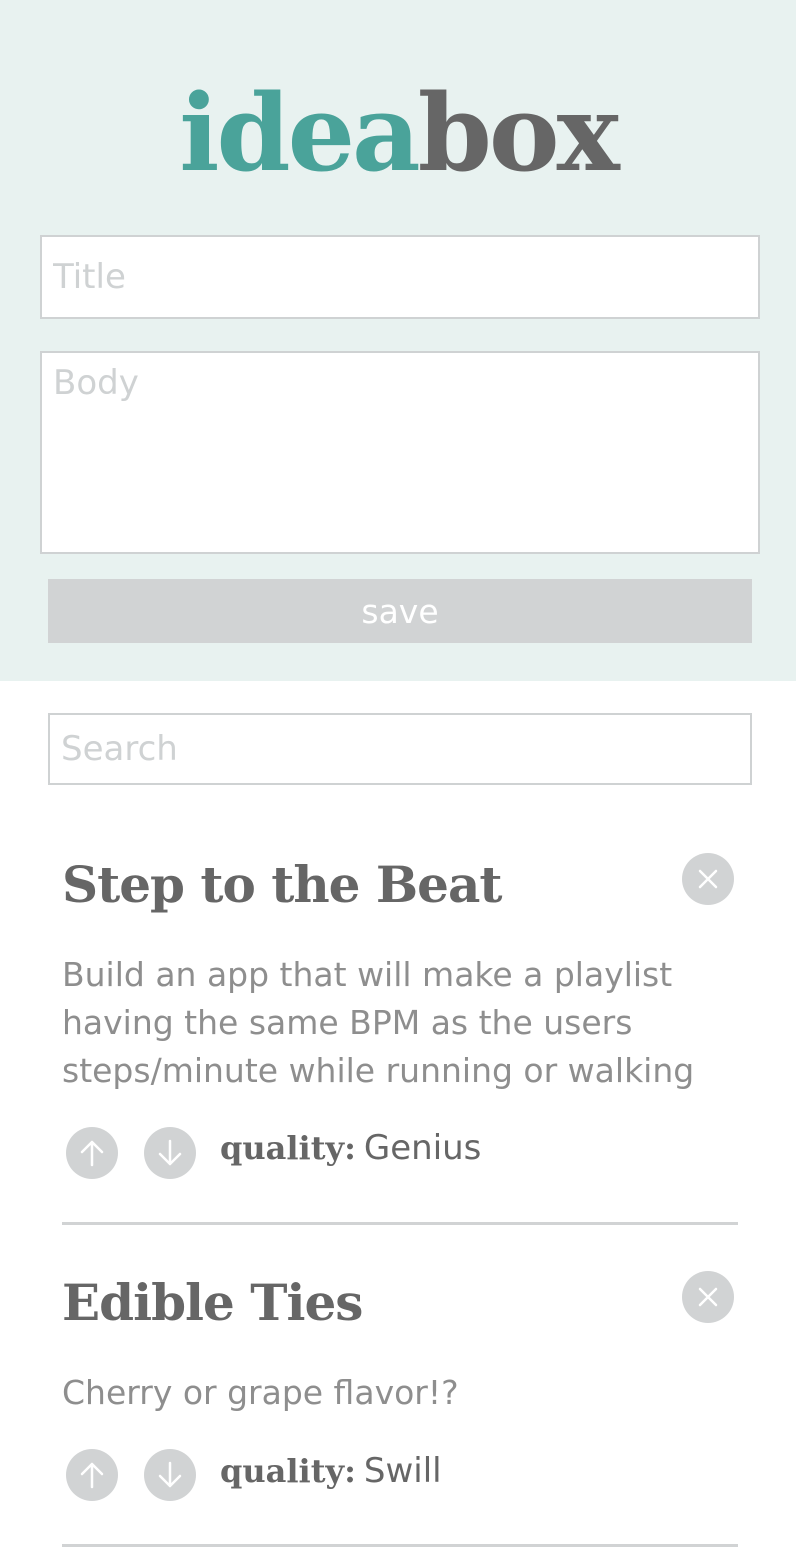 The width and height of the screenshot is (796, 1561). I want to click on app-logo: ideabox, so click(398, 133).